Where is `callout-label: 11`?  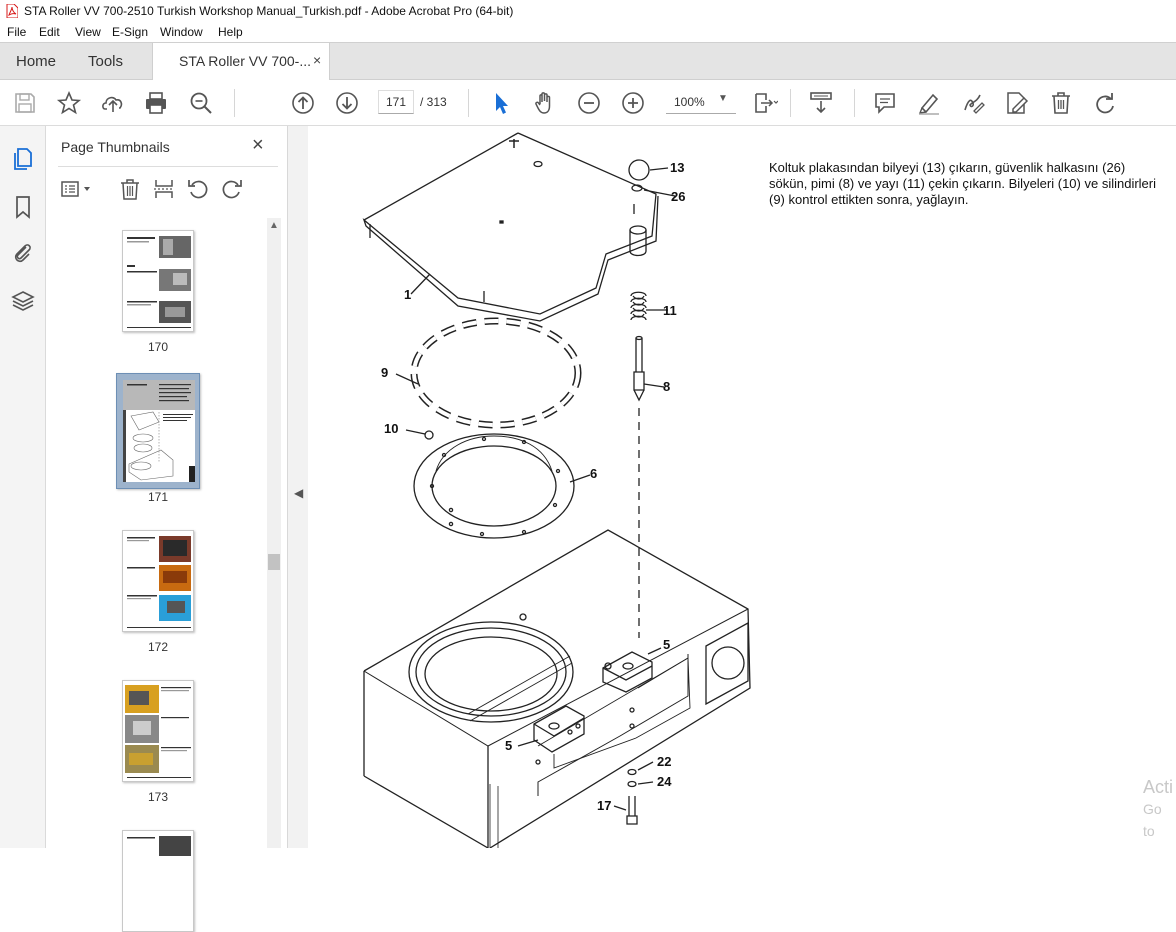 callout-label: 11 is located at coordinates (670, 310).